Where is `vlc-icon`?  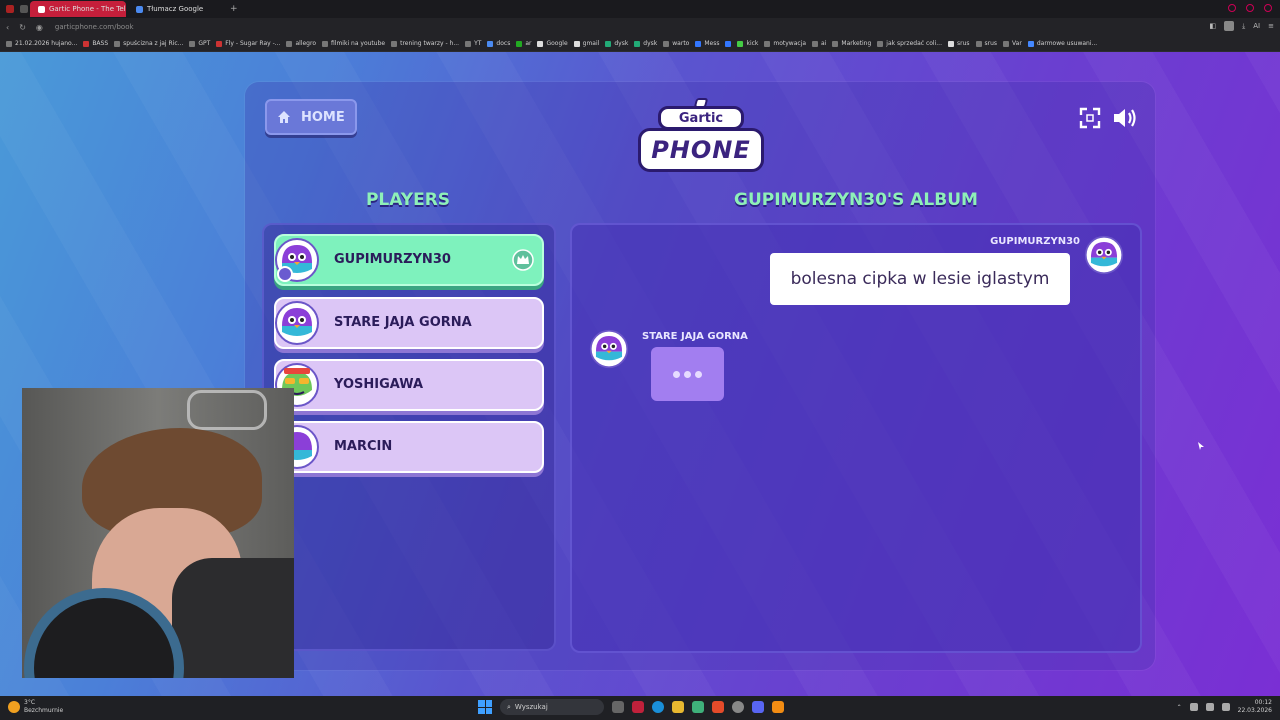 vlc-icon is located at coordinates (778, 707).